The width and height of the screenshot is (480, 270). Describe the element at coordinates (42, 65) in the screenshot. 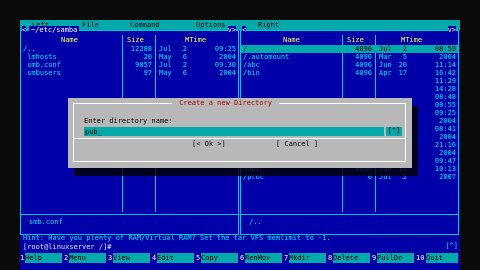

I see `file-name: smb.conf` at that location.